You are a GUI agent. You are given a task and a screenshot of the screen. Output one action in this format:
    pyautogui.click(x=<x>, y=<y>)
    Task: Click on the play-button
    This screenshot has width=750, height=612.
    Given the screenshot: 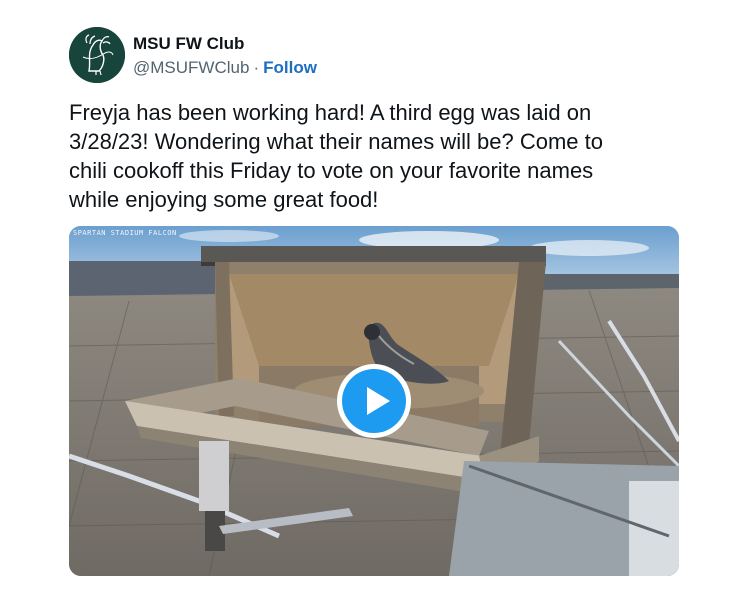 What is the action you would take?
    pyautogui.click(x=374, y=401)
    